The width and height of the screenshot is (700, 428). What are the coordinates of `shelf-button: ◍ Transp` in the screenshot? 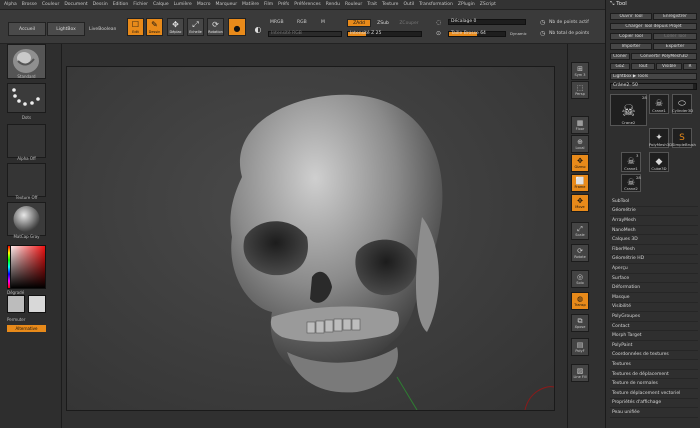 It's located at (580, 301).